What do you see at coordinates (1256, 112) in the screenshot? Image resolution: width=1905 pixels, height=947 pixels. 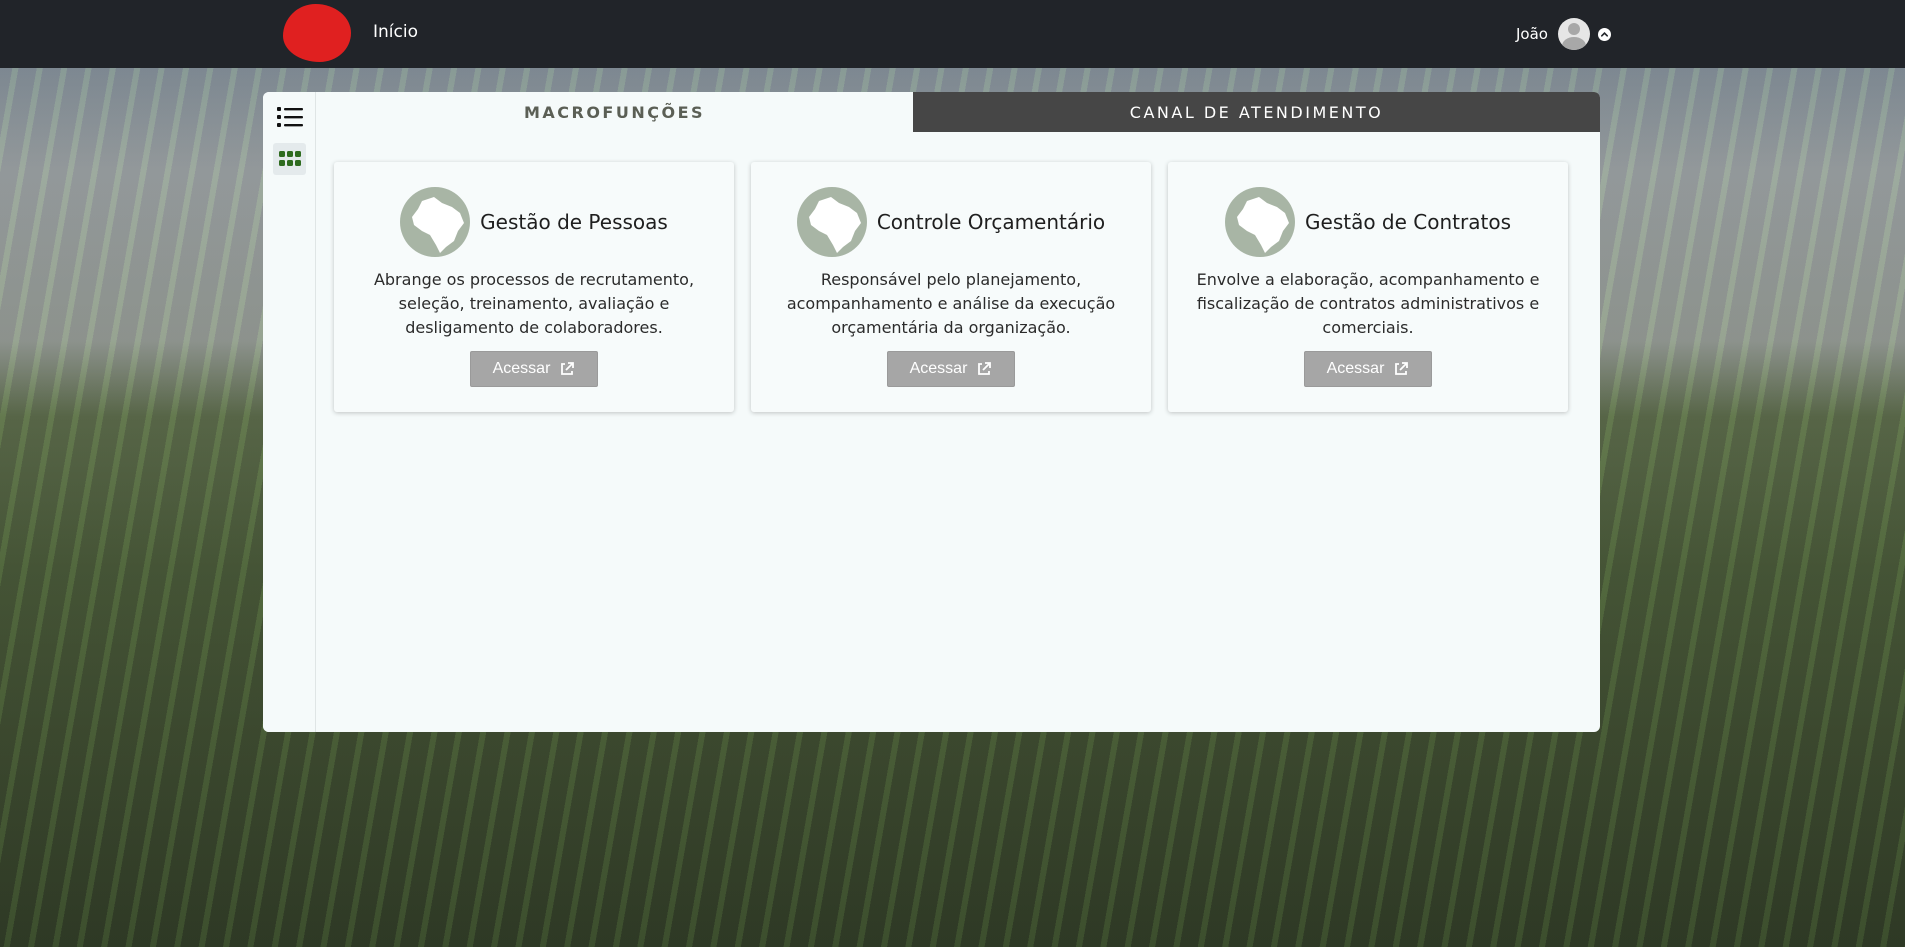 I see `tab-canal-de-atendimento: CANAL DE ATENDIMENTO` at bounding box center [1256, 112].